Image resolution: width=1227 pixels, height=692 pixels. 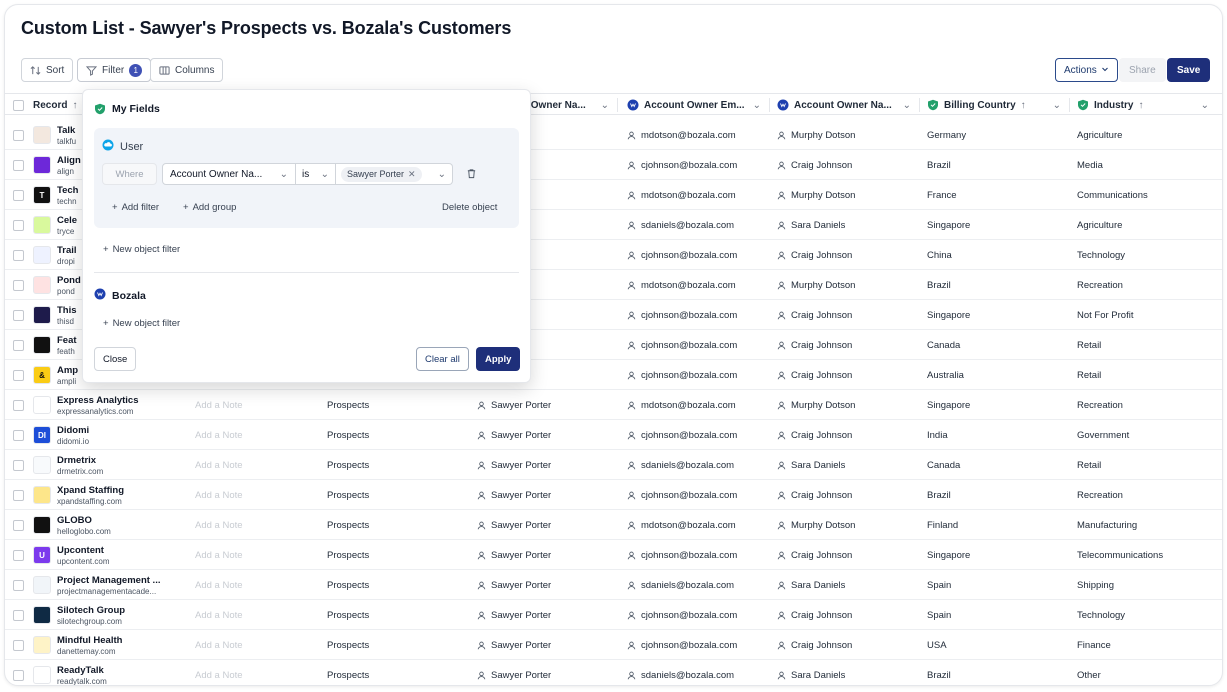 What do you see at coordinates (42, 195) in the screenshot?
I see `company-logo-icon: T` at bounding box center [42, 195].